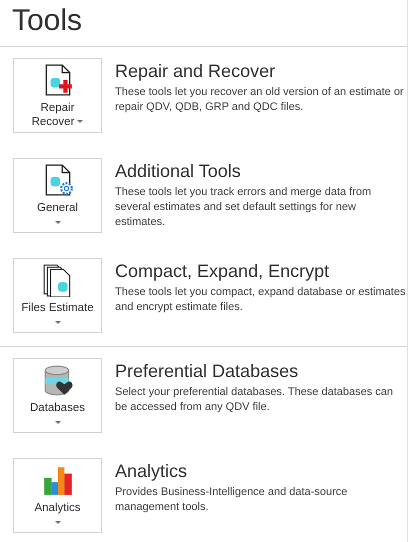  Describe the element at coordinates (254, 400) in the screenshot. I see `section-description: Select your preferential databases. These databases can be accessed from any QDV file.` at that location.